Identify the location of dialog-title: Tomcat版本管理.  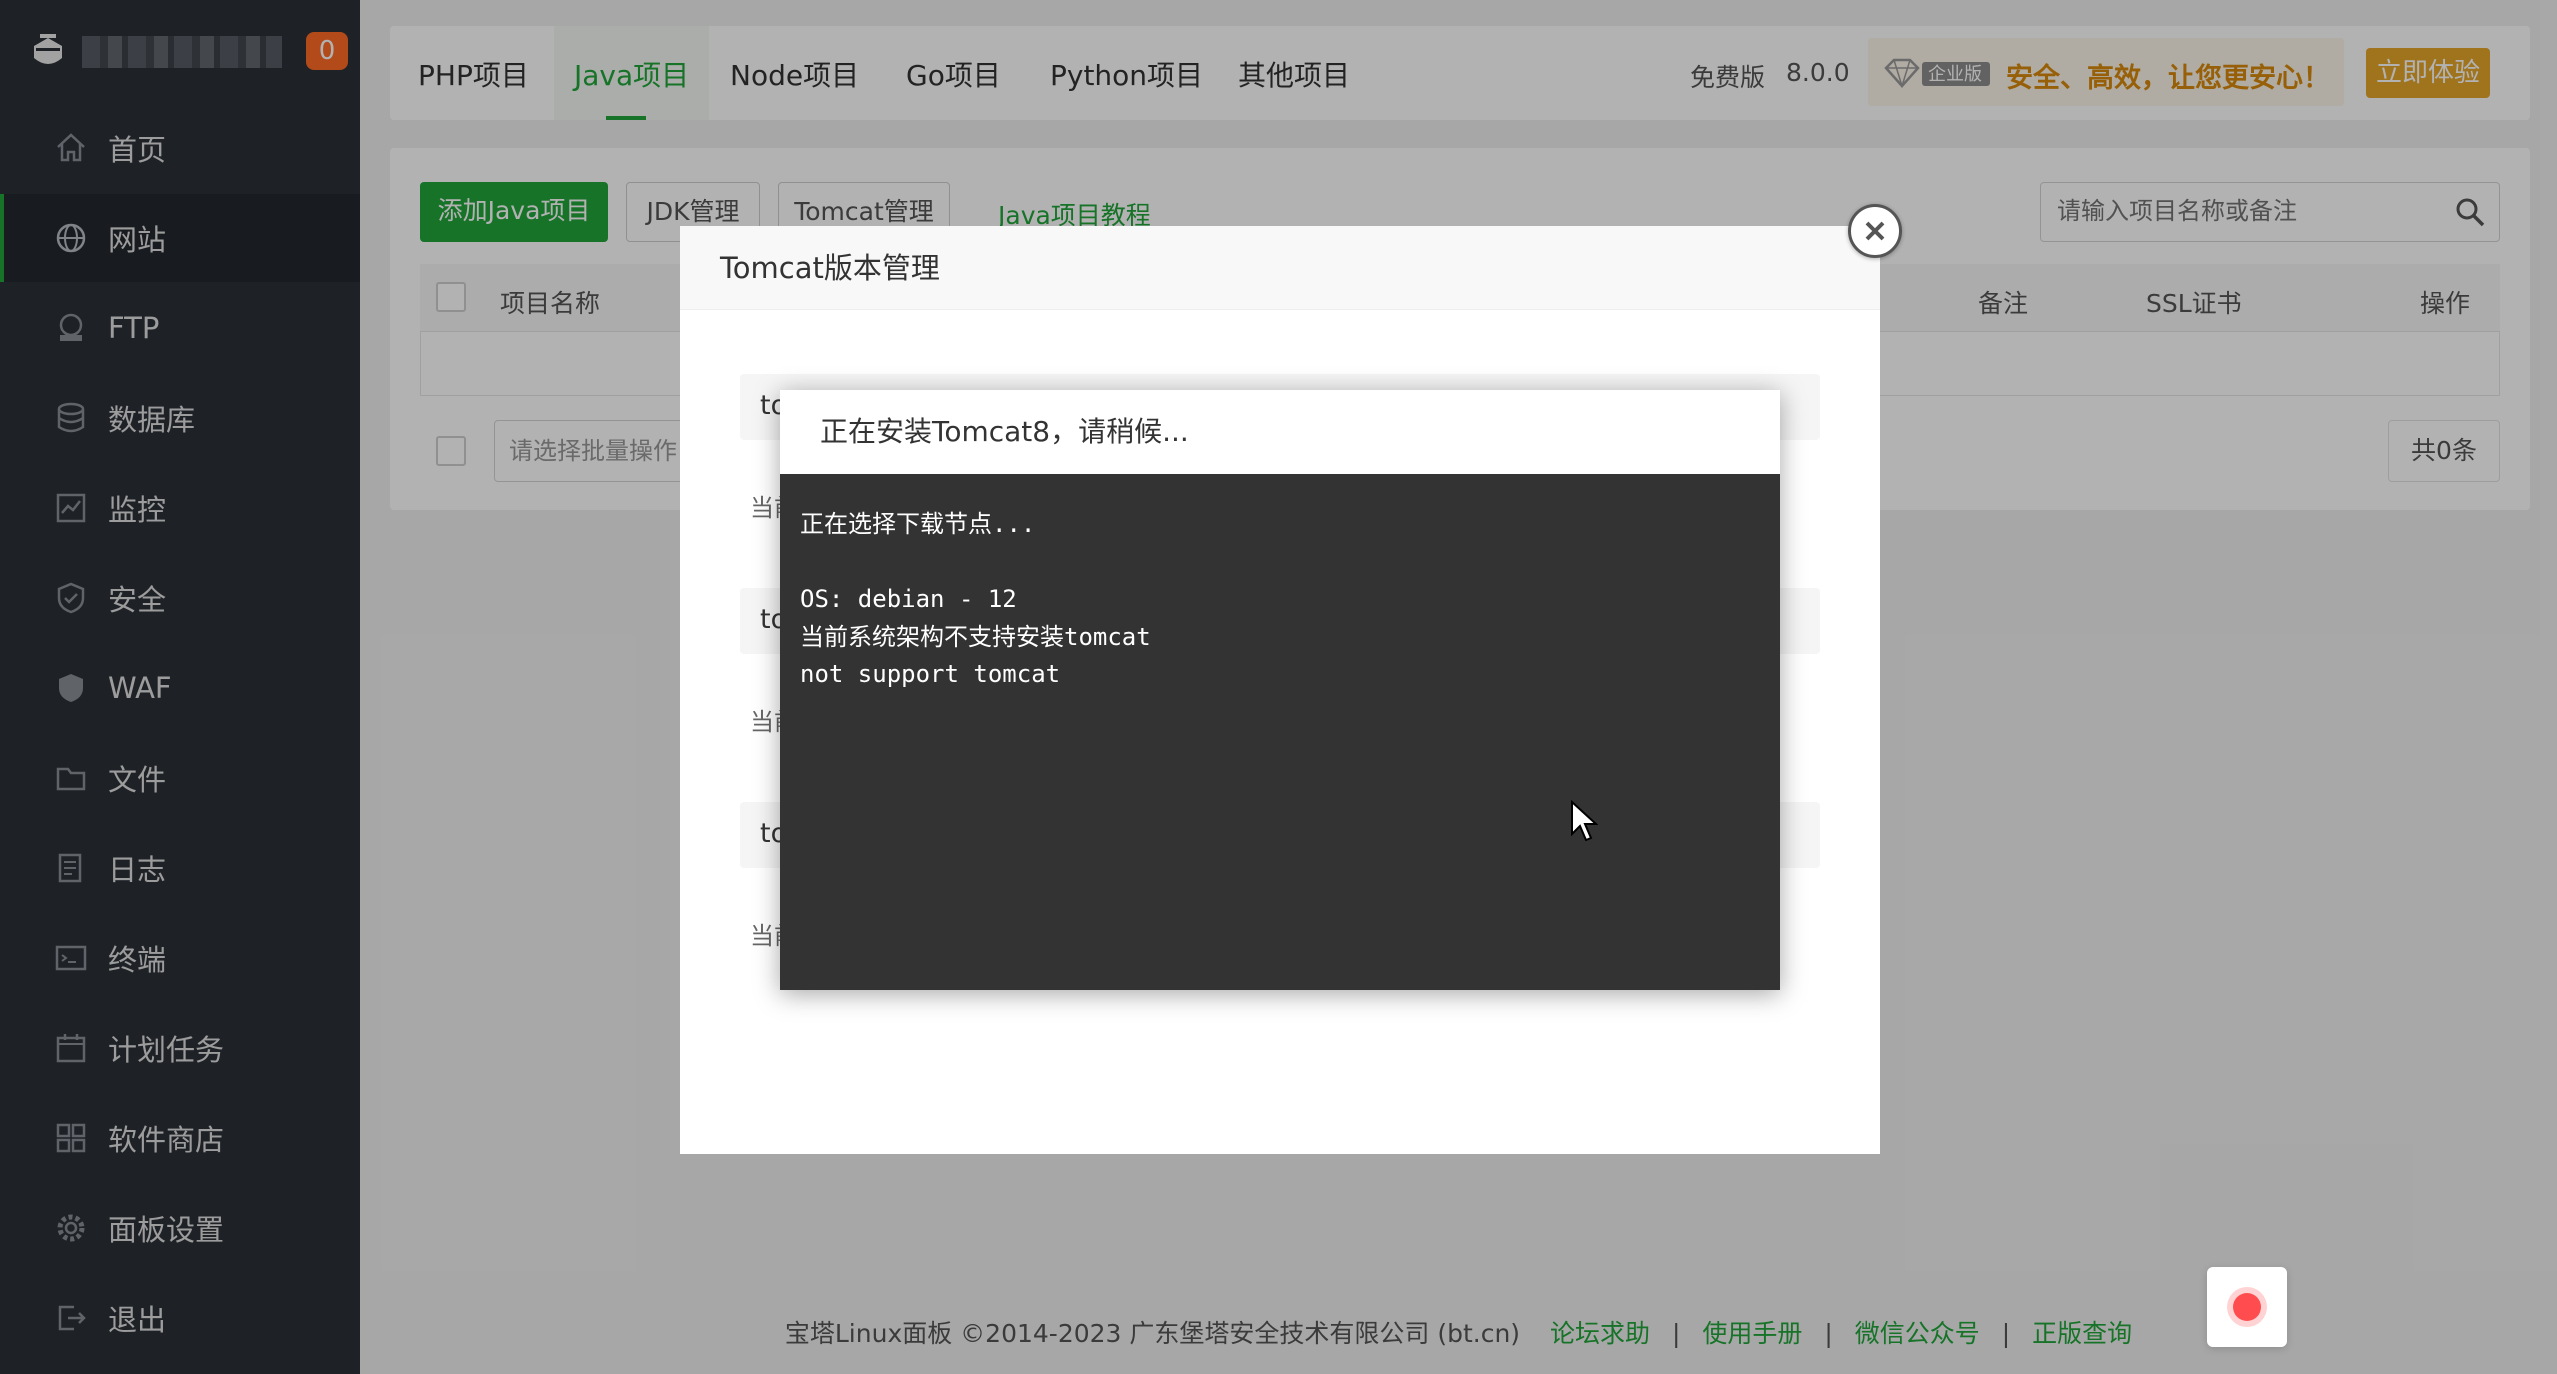
(1280, 268).